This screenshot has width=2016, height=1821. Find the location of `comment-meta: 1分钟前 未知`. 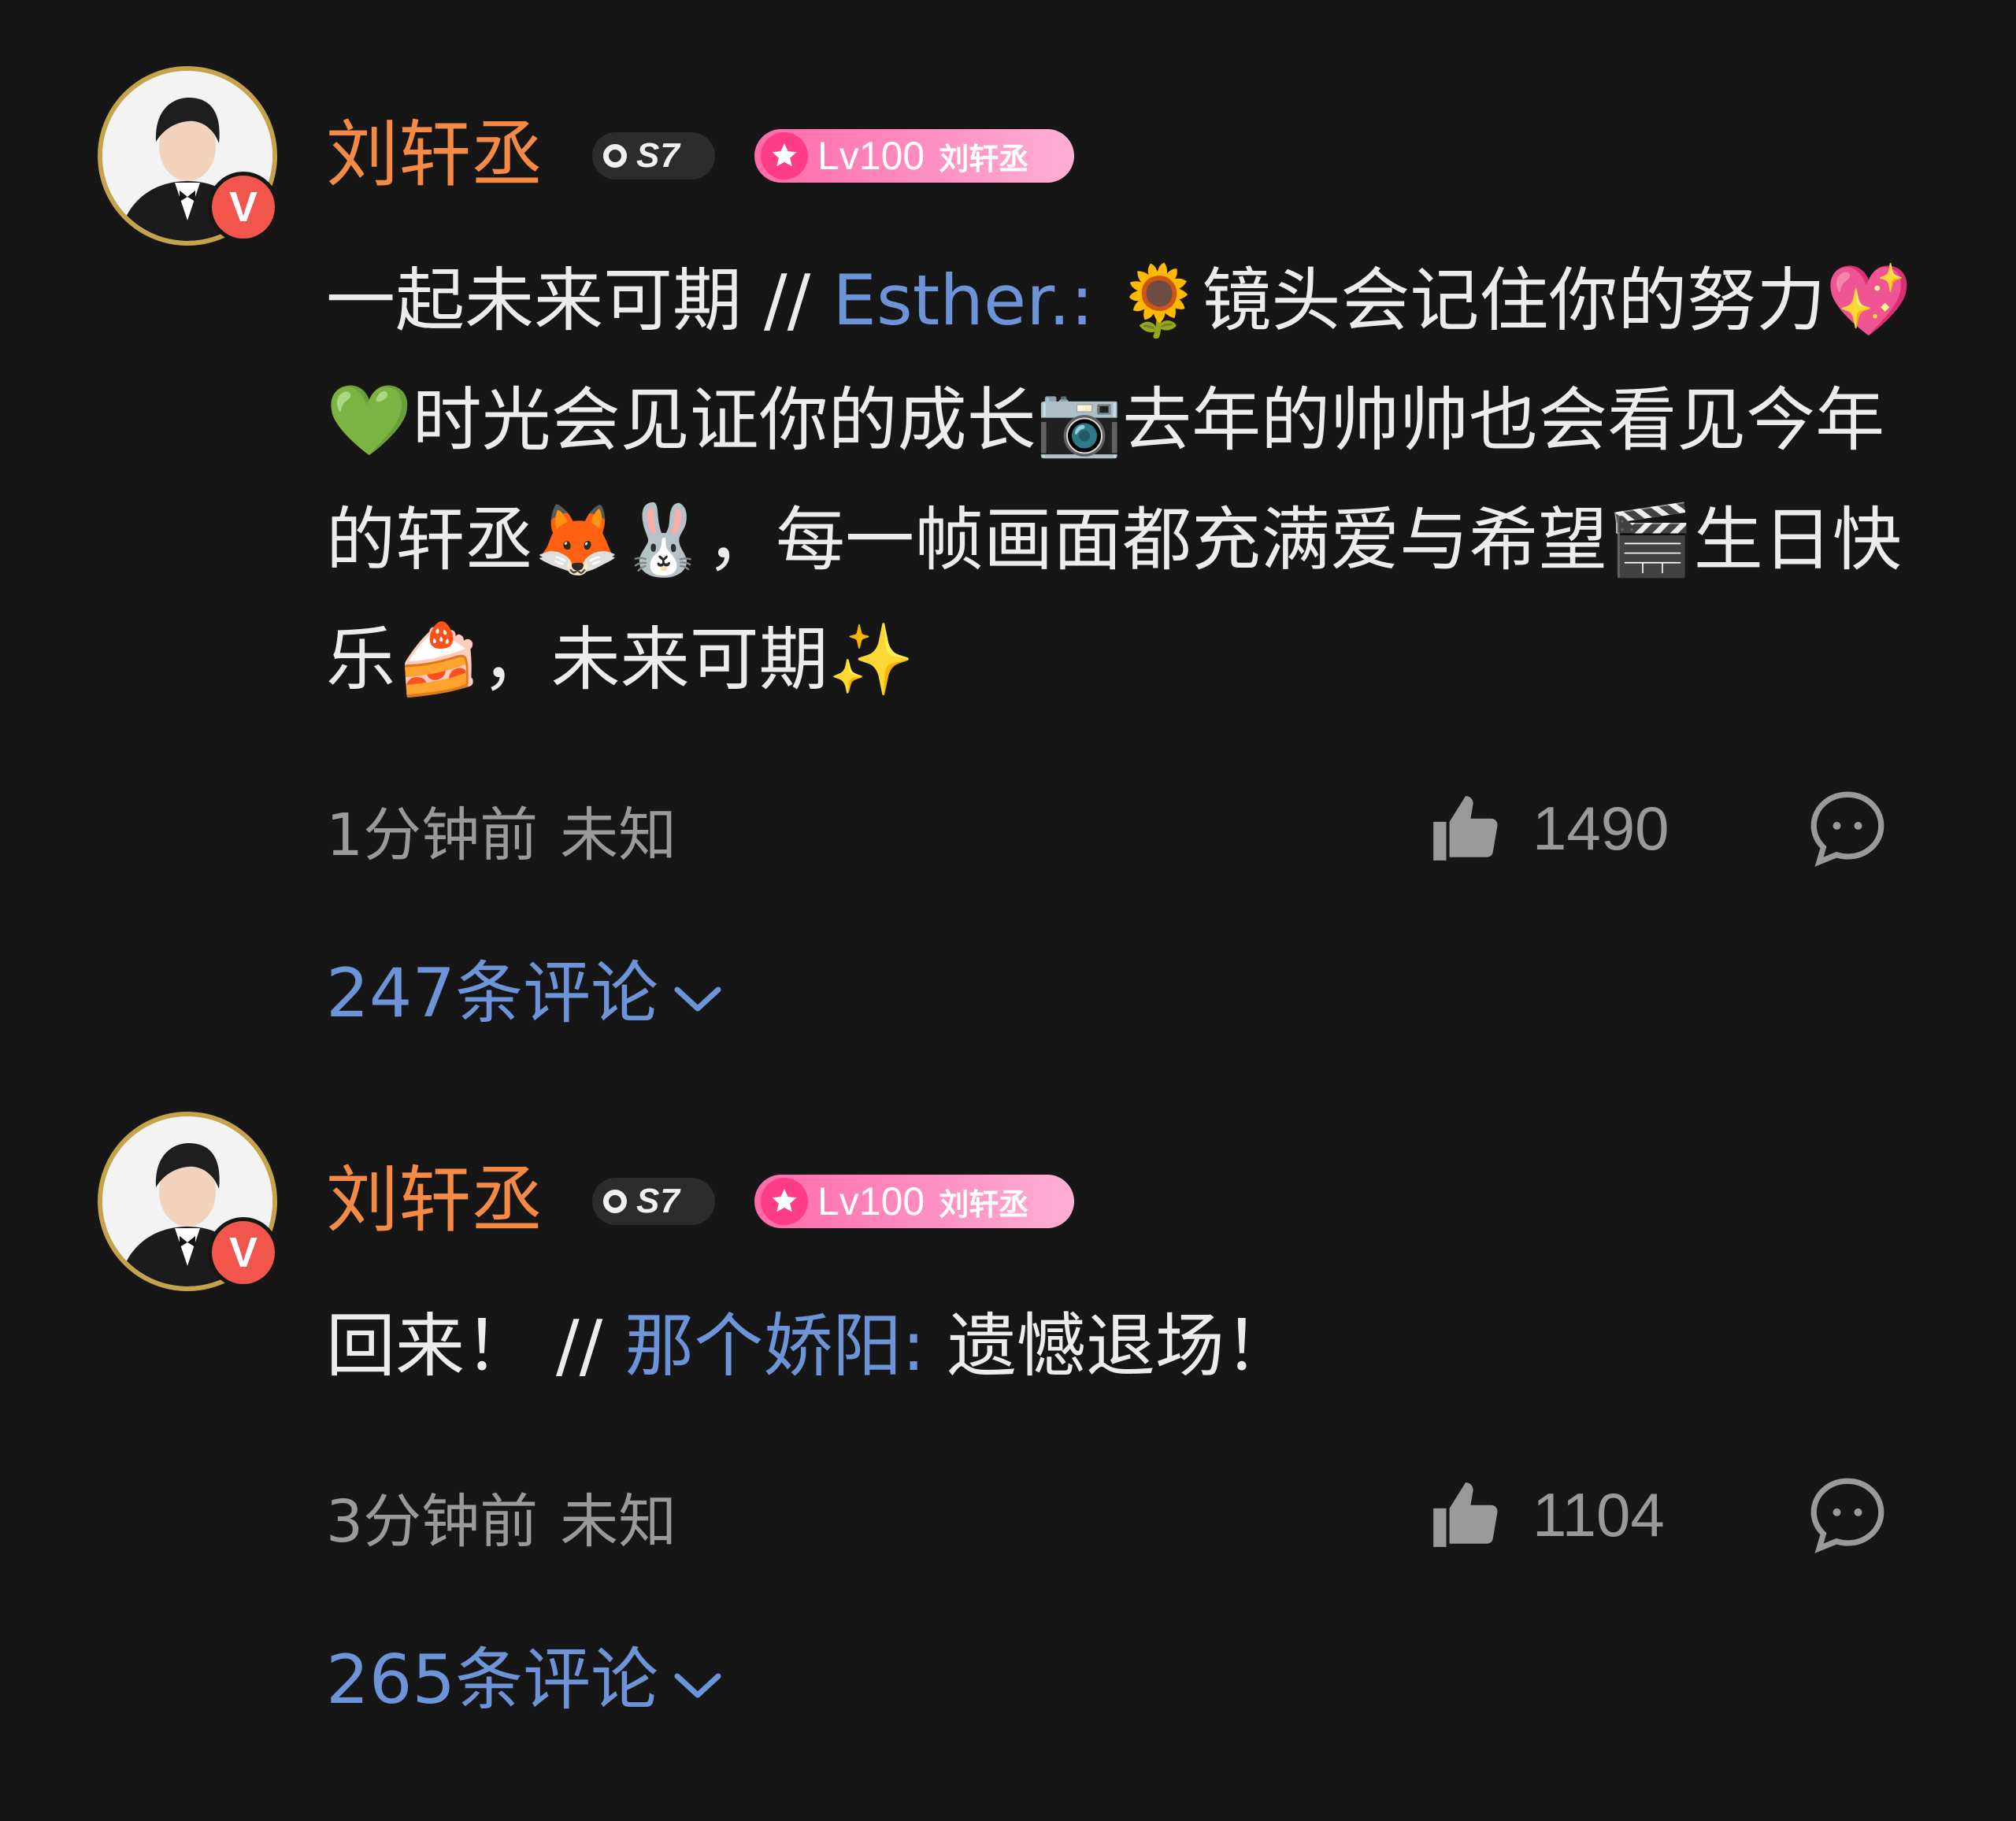

comment-meta: 1分钟前 未知 is located at coordinates (501, 835).